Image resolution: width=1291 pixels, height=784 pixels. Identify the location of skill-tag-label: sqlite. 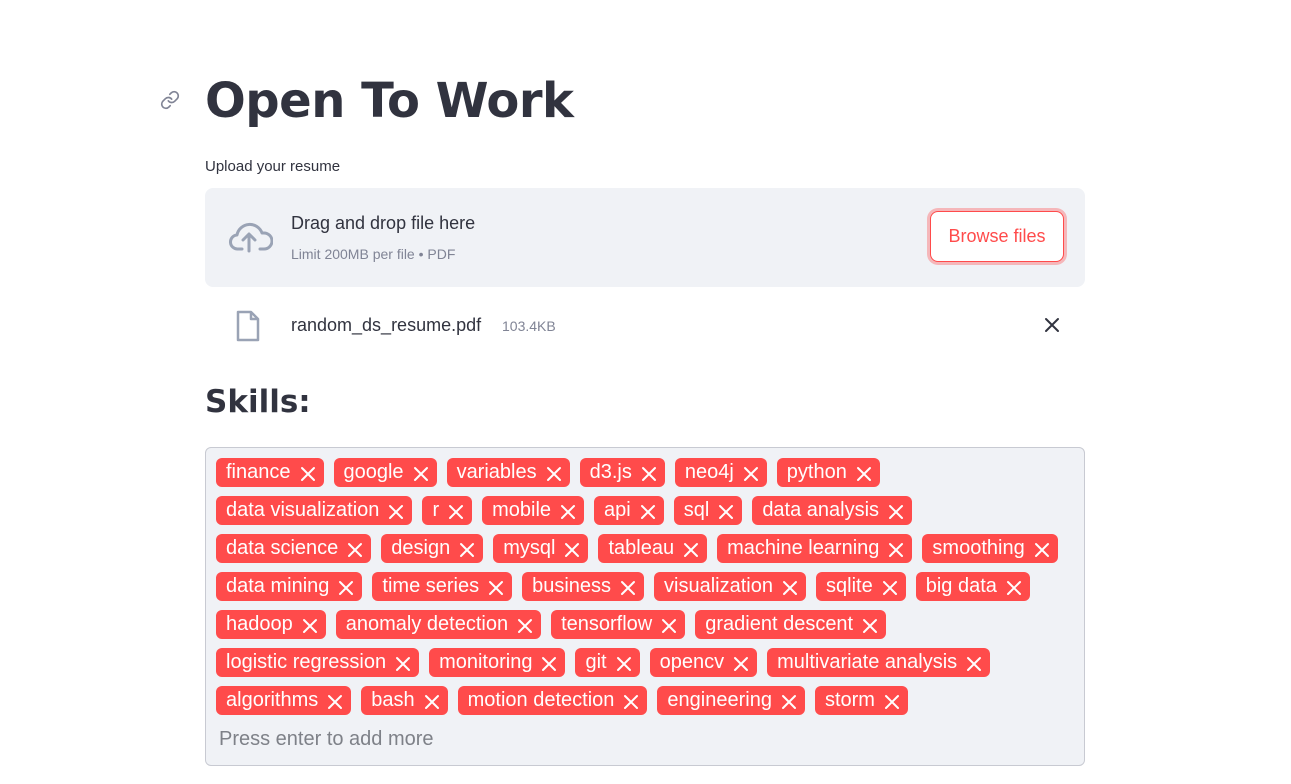
(849, 586).